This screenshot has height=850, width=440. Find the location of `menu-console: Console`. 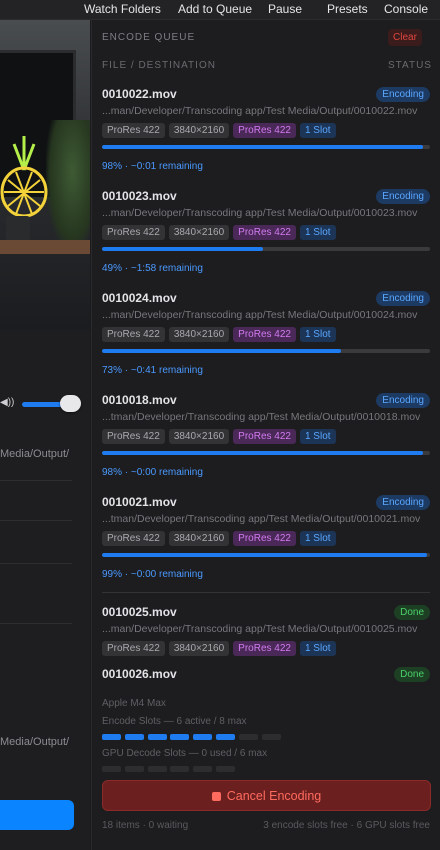

menu-console: Console is located at coordinates (406, 9).